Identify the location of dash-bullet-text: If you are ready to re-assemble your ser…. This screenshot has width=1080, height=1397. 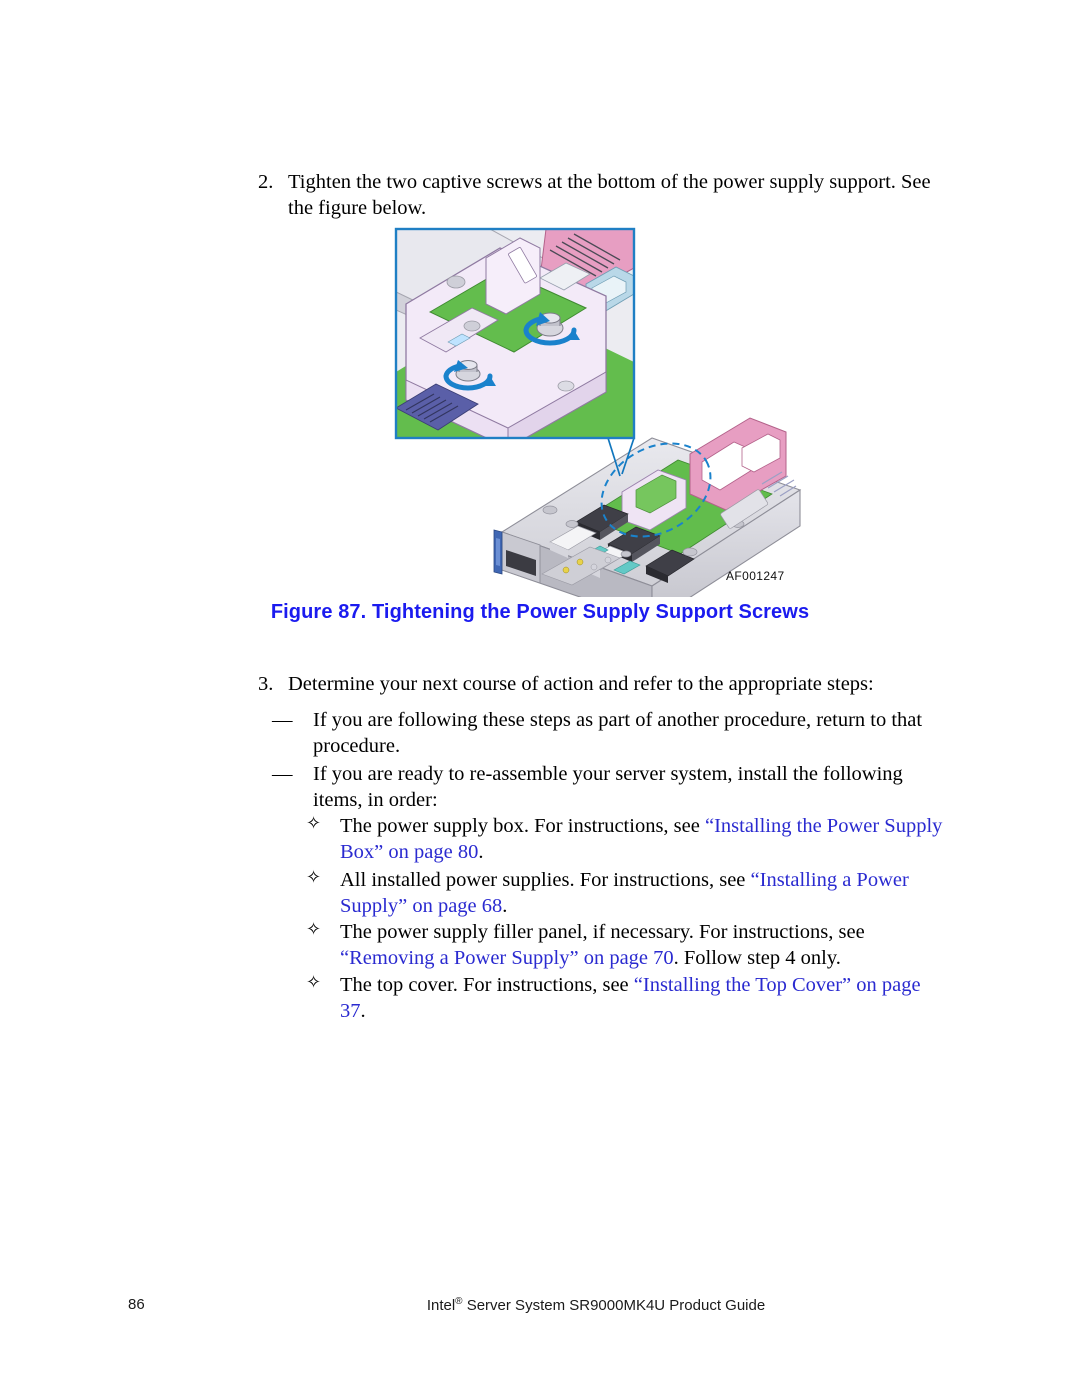
(608, 787).